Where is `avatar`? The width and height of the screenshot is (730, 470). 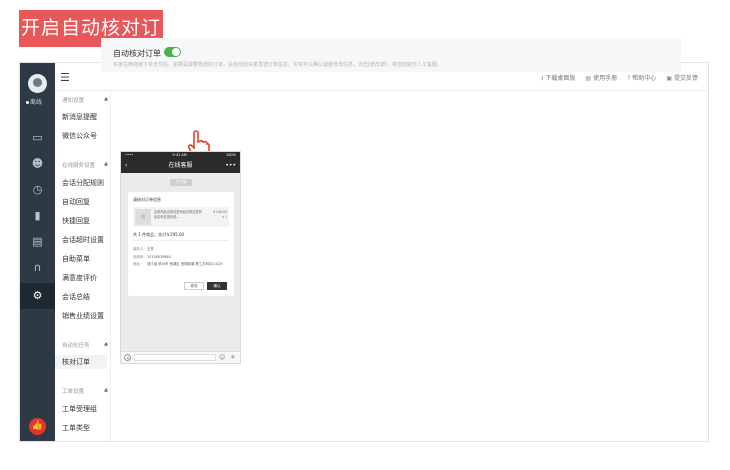
avatar is located at coordinates (37, 83).